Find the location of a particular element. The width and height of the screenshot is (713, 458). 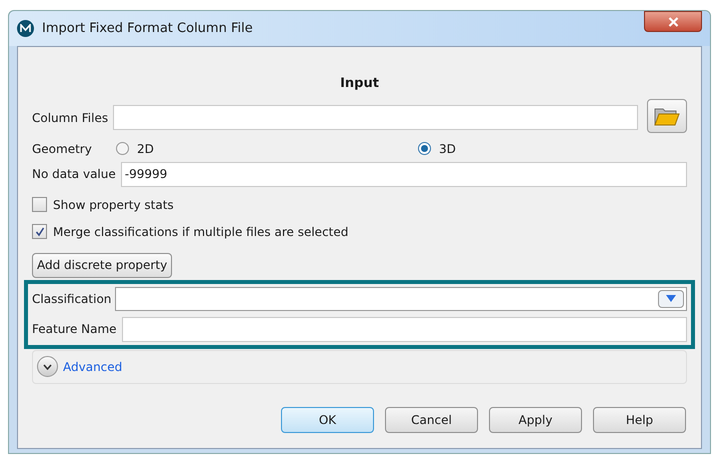

app-logo-icon is located at coordinates (25, 28).